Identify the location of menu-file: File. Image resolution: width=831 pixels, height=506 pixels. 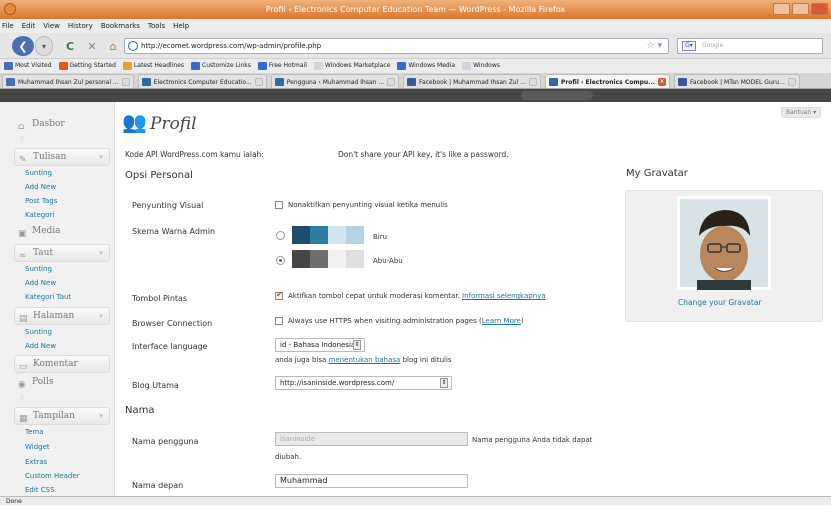
(8, 26).